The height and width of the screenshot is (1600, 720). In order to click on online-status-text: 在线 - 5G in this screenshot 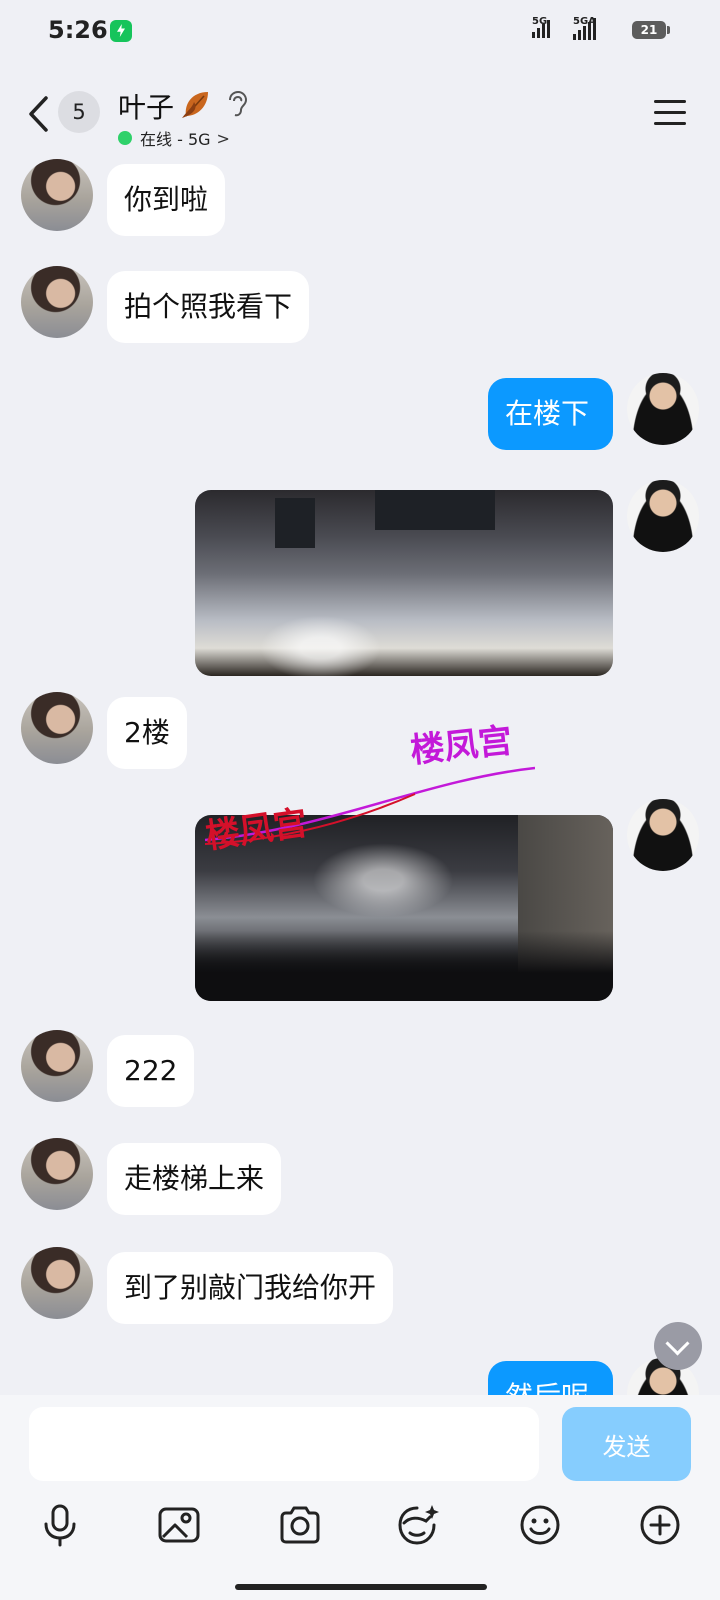, I will do `click(175, 139)`.